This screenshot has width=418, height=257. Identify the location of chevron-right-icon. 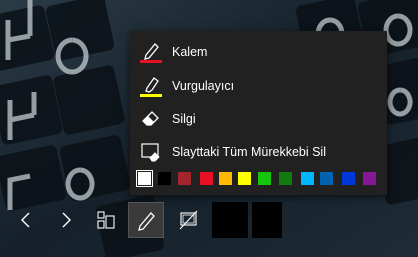
(66, 220).